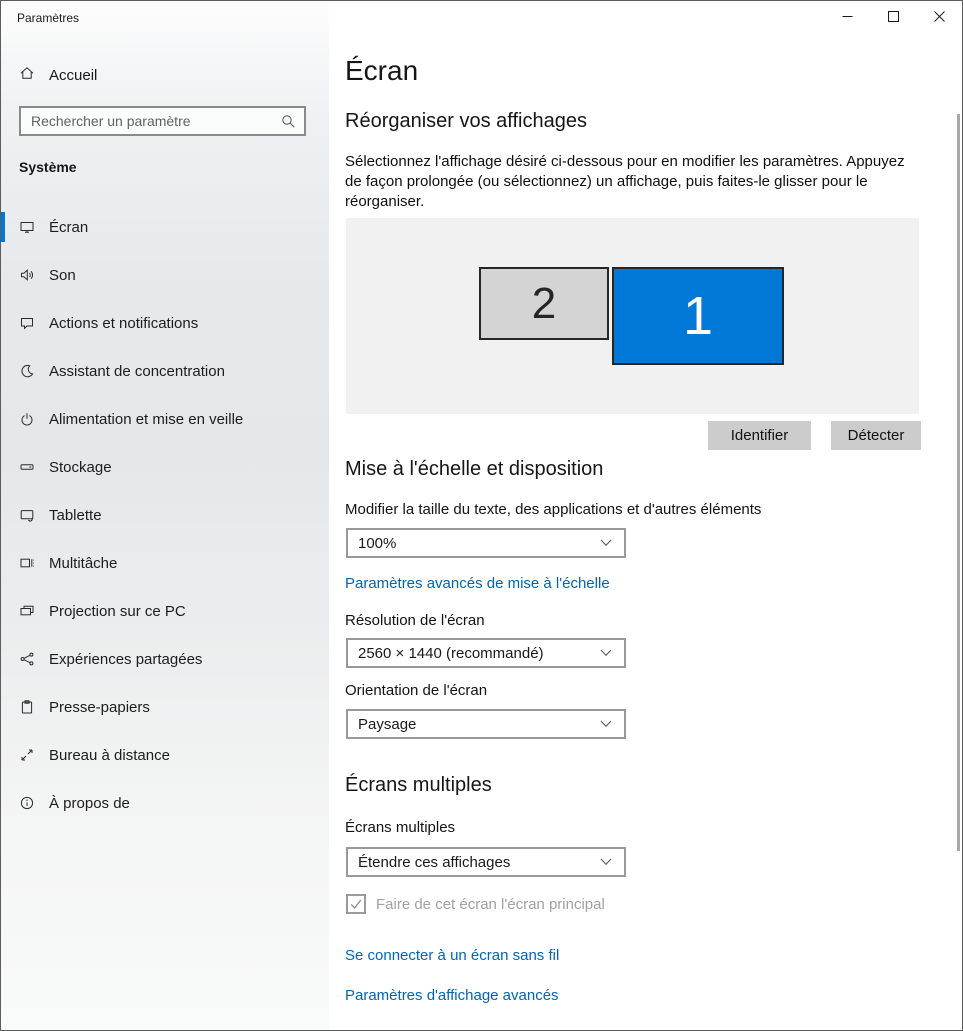 Image resolution: width=963 pixels, height=1031 pixels. What do you see at coordinates (27, 75) in the screenshot?
I see `home-icon` at bounding box center [27, 75].